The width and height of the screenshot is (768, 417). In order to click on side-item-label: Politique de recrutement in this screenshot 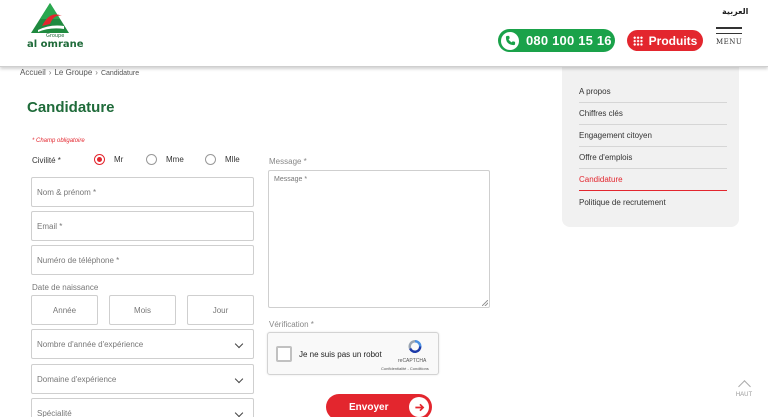, I will do `click(622, 202)`.